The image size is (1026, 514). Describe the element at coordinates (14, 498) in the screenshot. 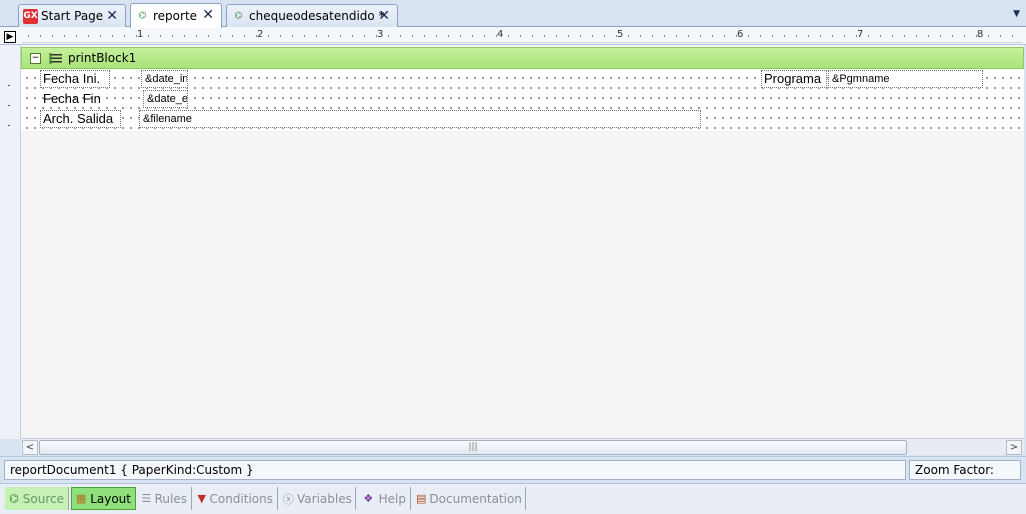

I see `source-icon: ⌬` at that location.